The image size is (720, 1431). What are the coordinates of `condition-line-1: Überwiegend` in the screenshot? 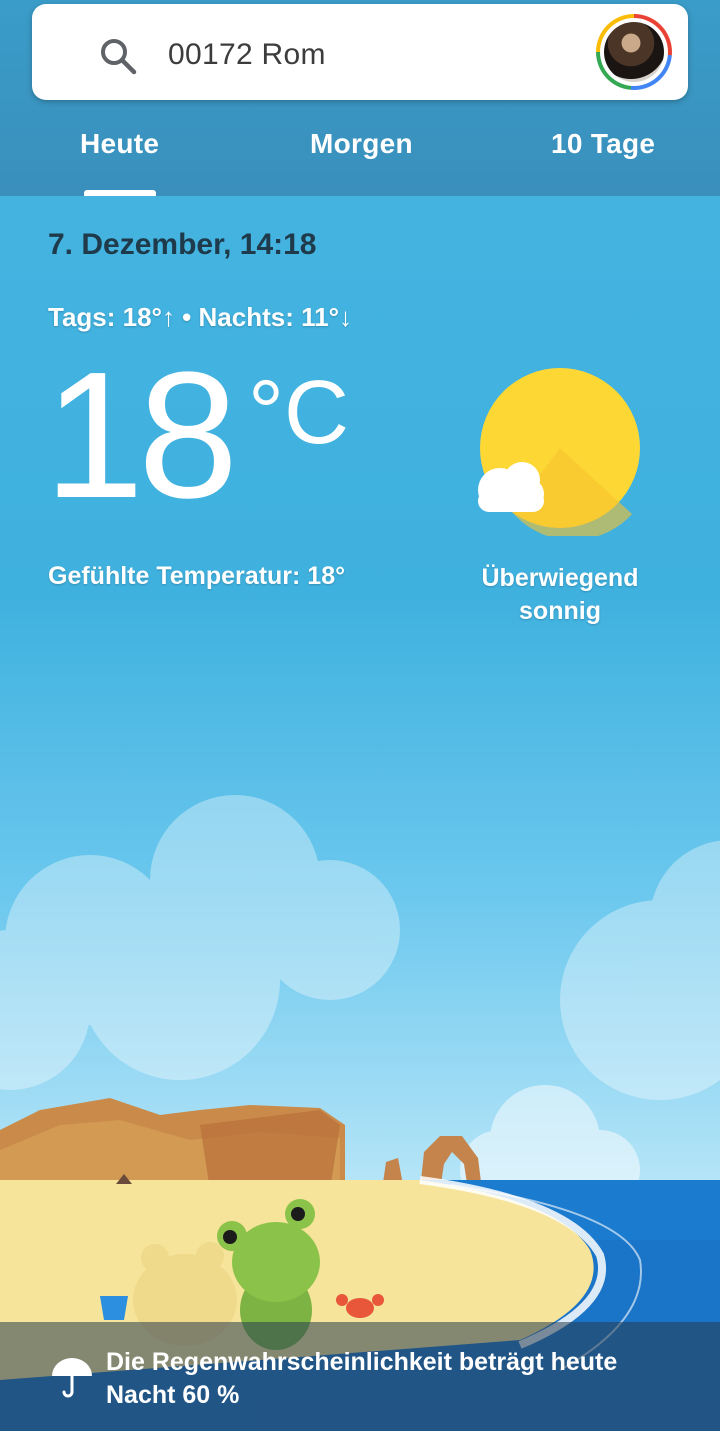 It's located at (560, 578).